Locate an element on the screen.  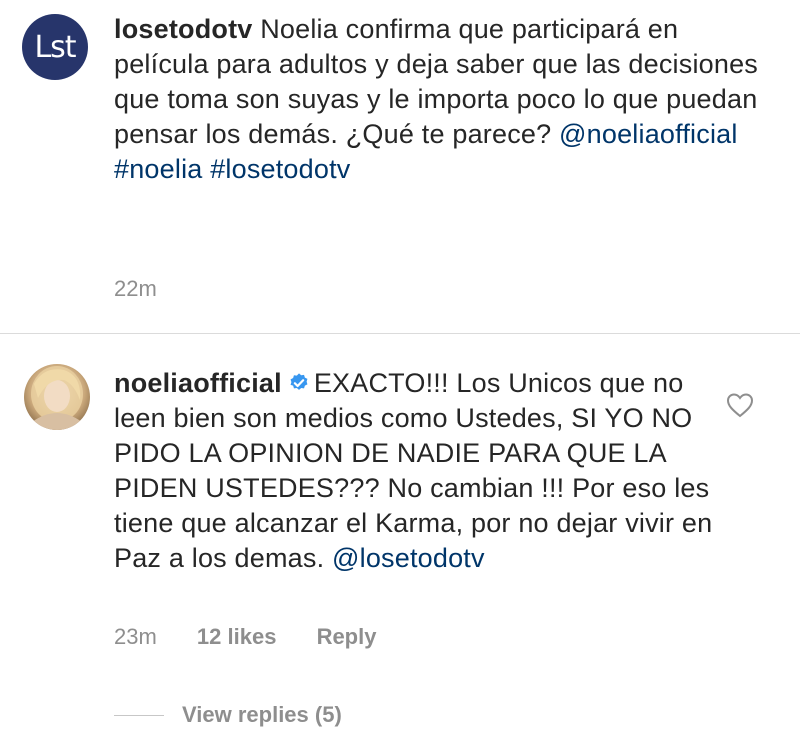
avatar-portrait-graphic is located at coordinates (57, 398).